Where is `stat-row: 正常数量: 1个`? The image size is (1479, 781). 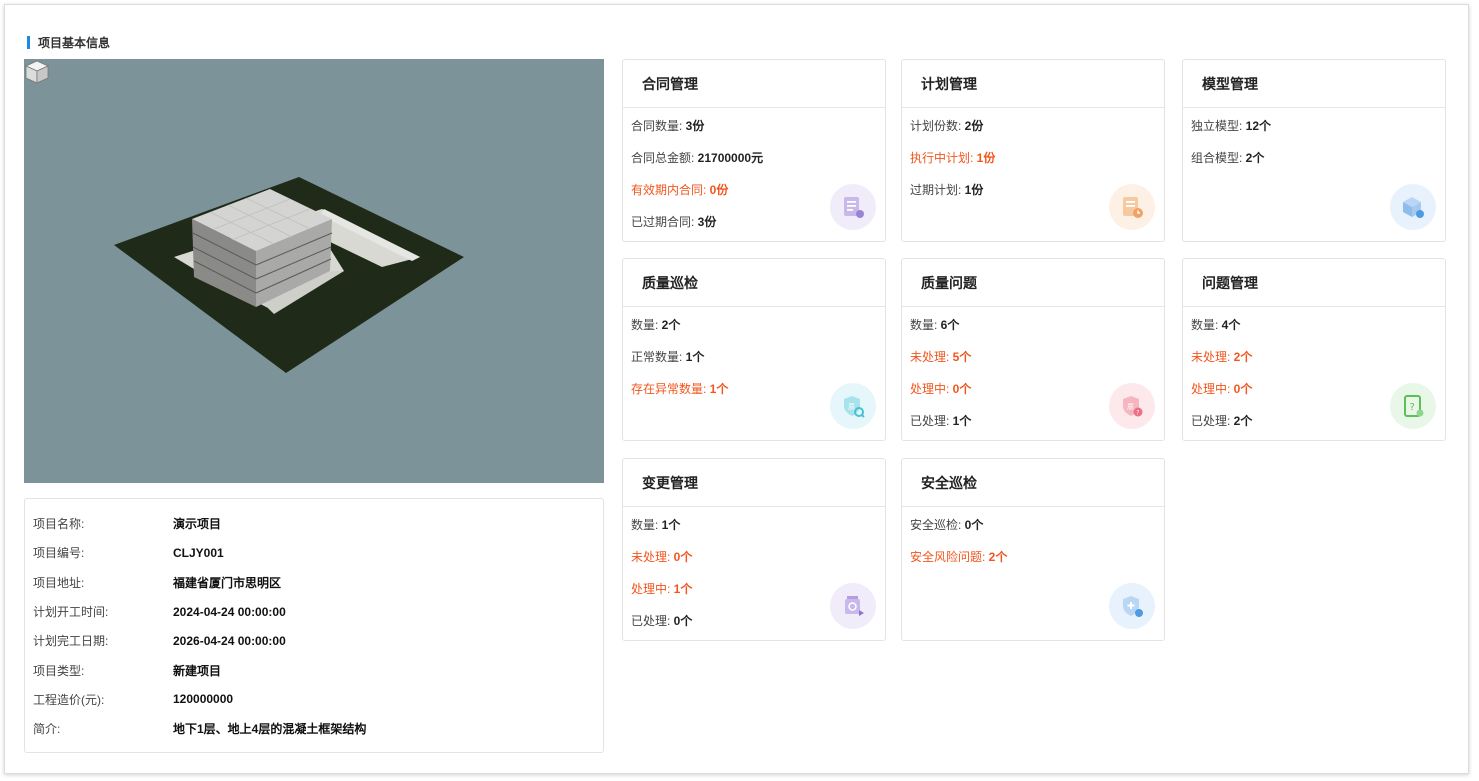
stat-row: 正常数量: 1个 is located at coordinates (758, 365).